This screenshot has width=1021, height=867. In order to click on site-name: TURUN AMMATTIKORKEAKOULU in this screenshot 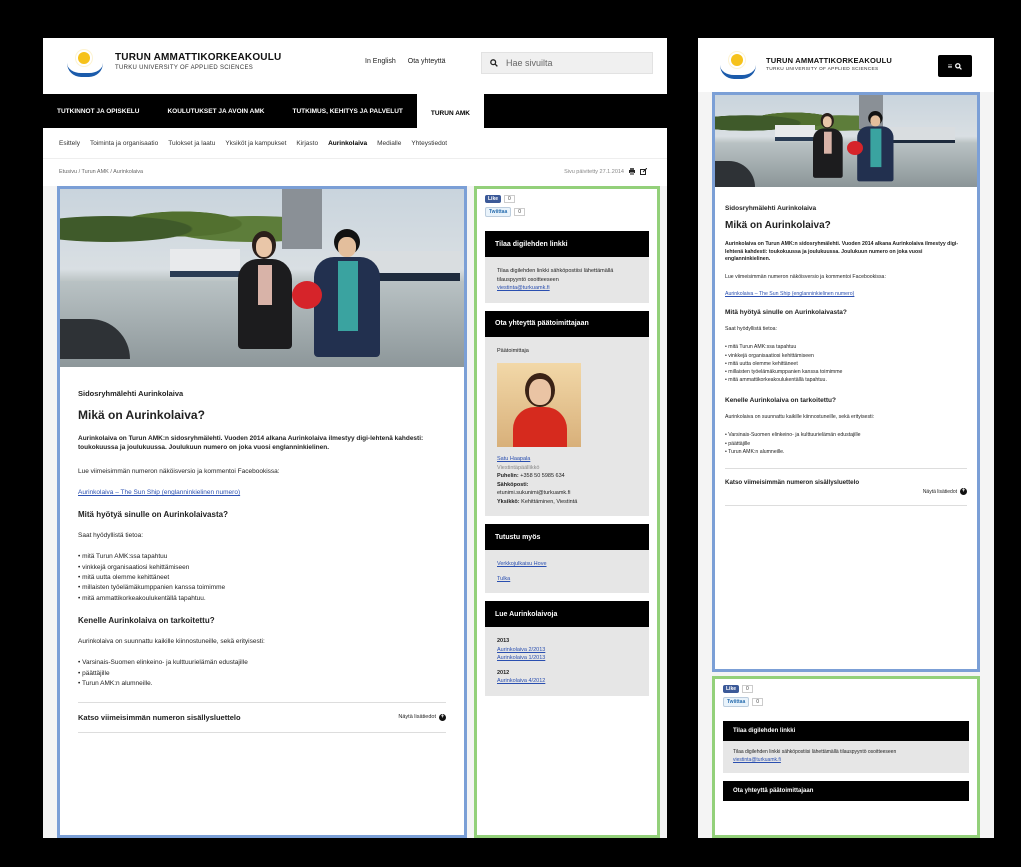, I will do `click(829, 60)`.